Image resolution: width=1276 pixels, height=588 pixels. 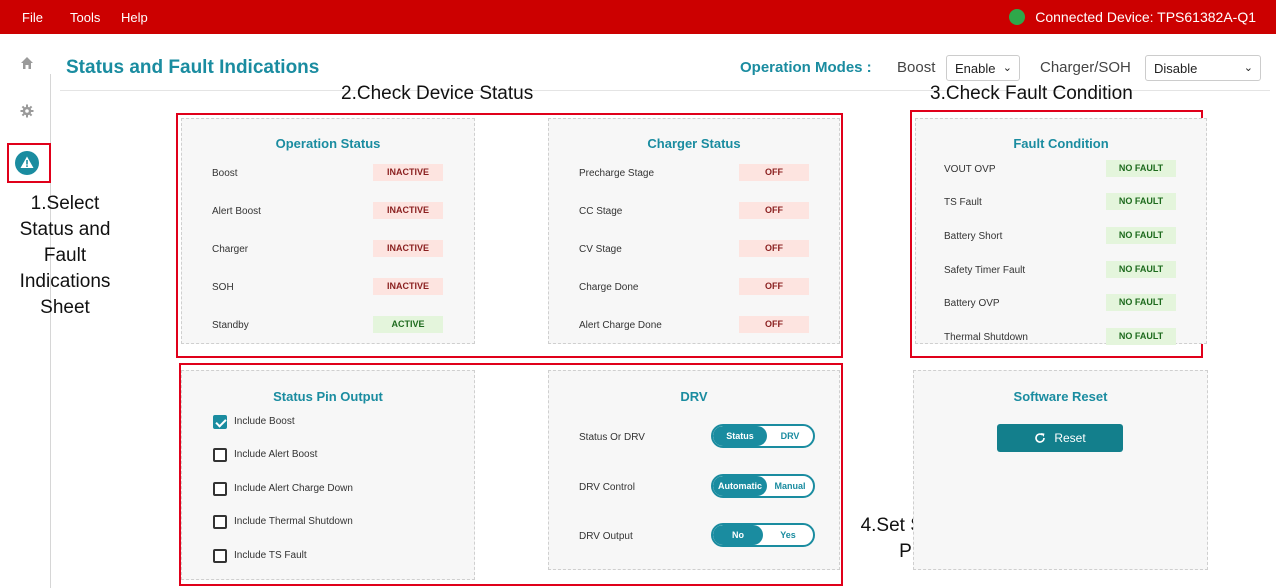 I want to click on include-thermal-shutdown-checkbox, so click(x=220, y=522).